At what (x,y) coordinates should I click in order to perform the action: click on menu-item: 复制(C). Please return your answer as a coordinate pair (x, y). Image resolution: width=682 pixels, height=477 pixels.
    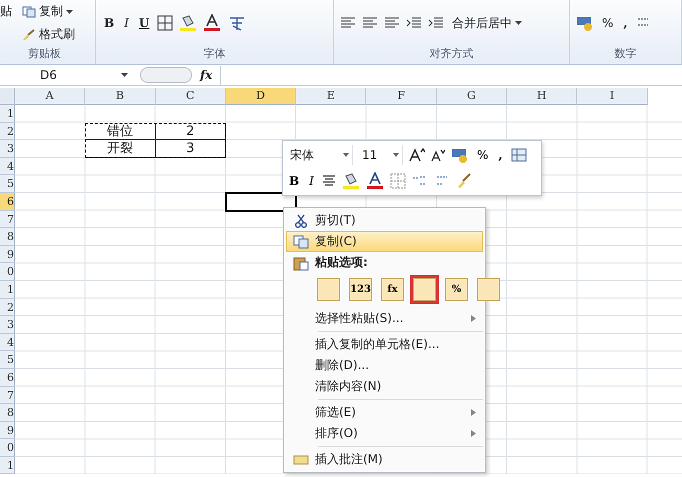
    Looking at the image, I should click on (384, 241).